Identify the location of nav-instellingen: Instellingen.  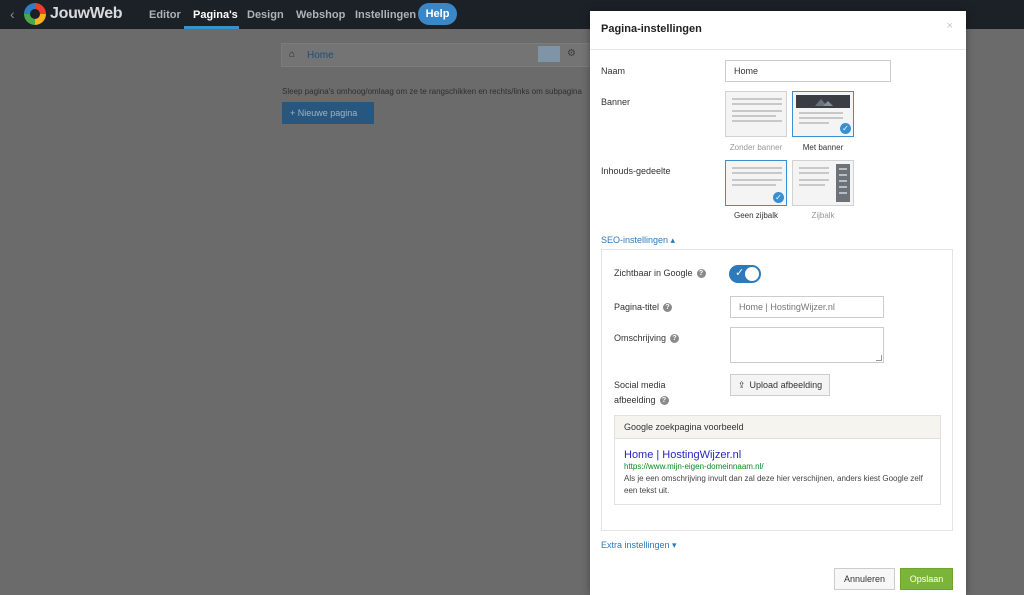
(385, 15).